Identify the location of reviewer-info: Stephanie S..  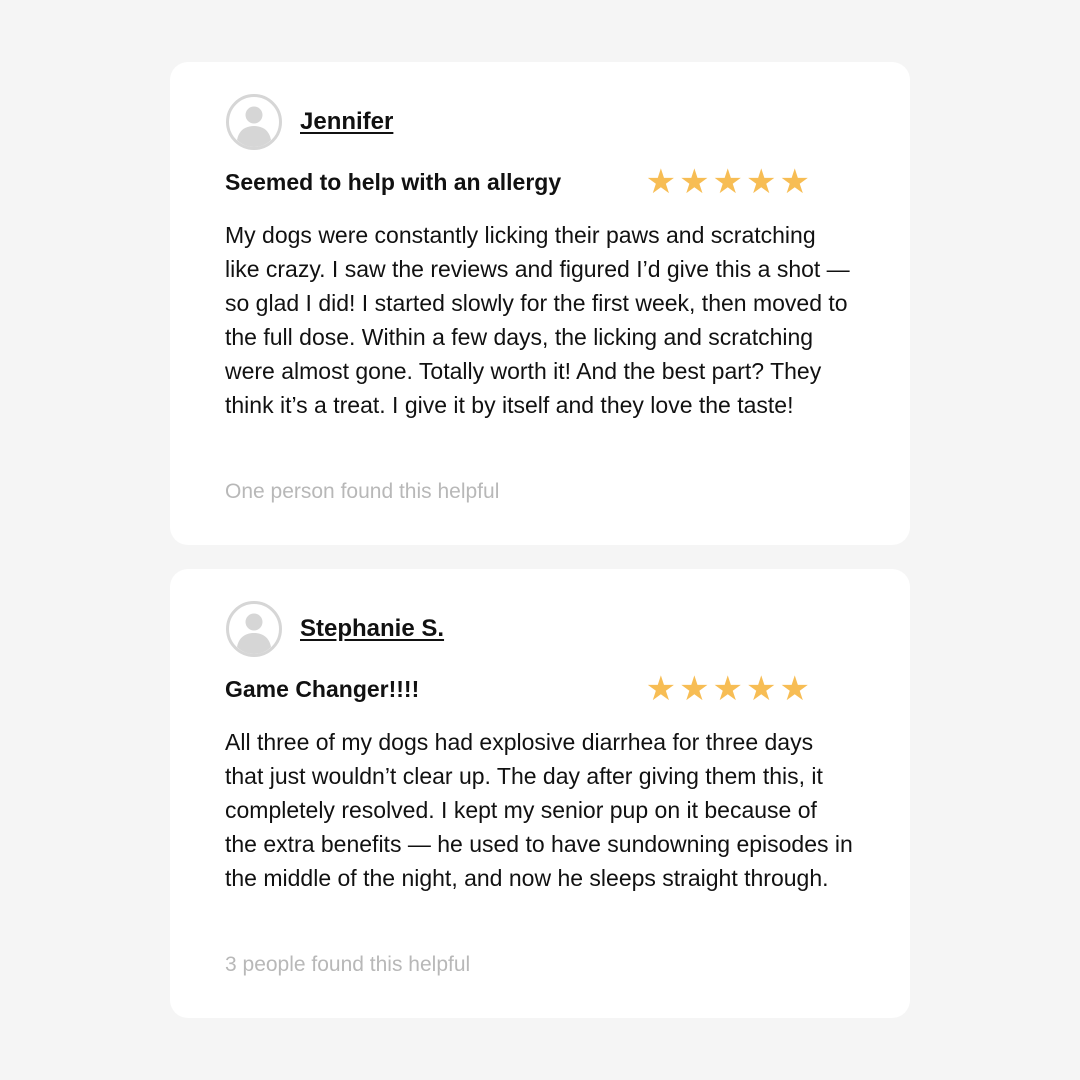
(334, 629).